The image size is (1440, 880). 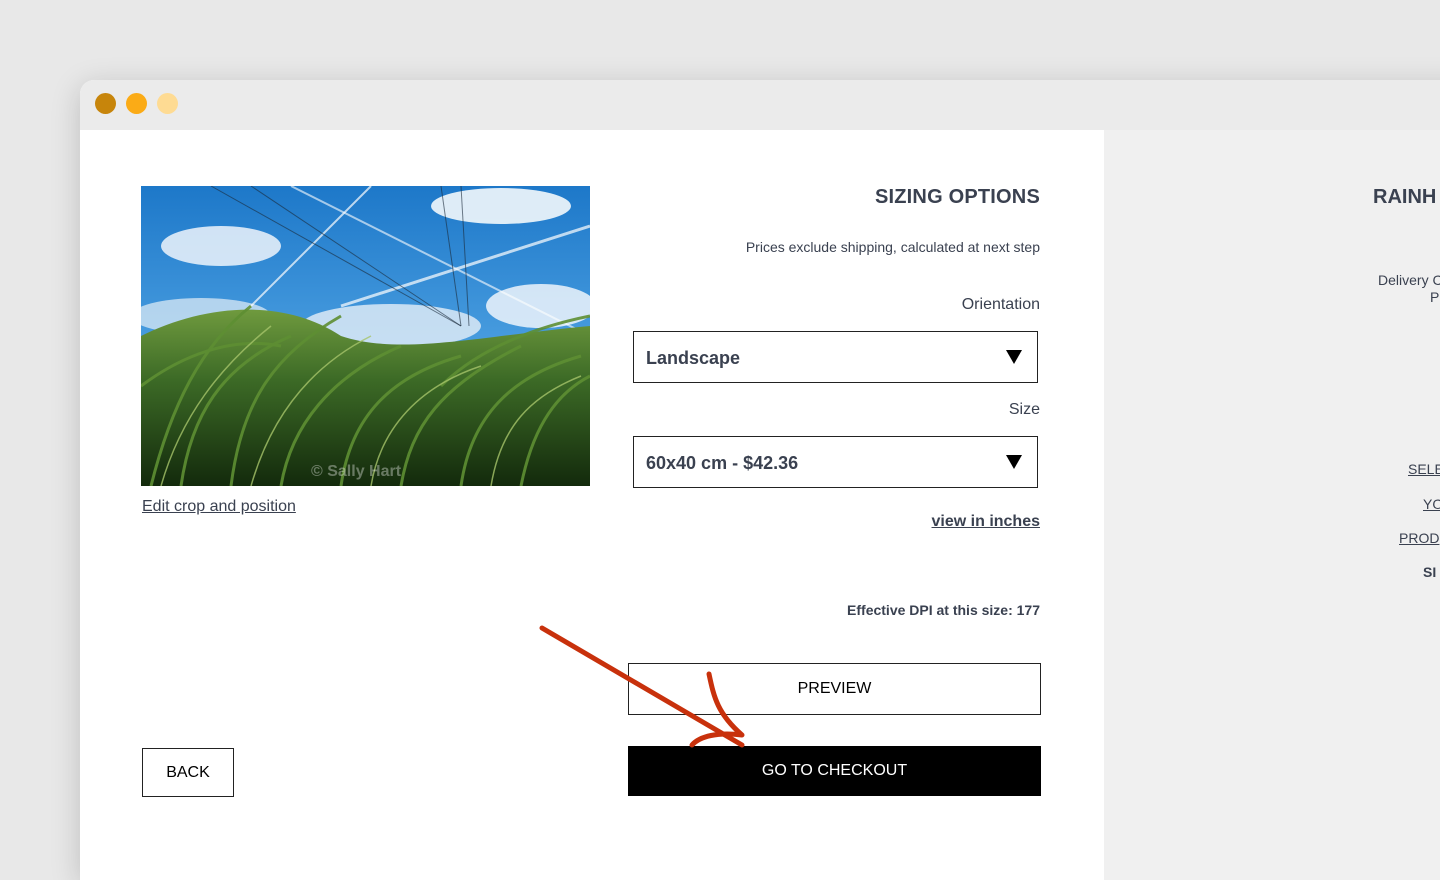 What do you see at coordinates (1405, 197) in the screenshot?
I see `sidebar-title: RAINH` at bounding box center [1405, 197].